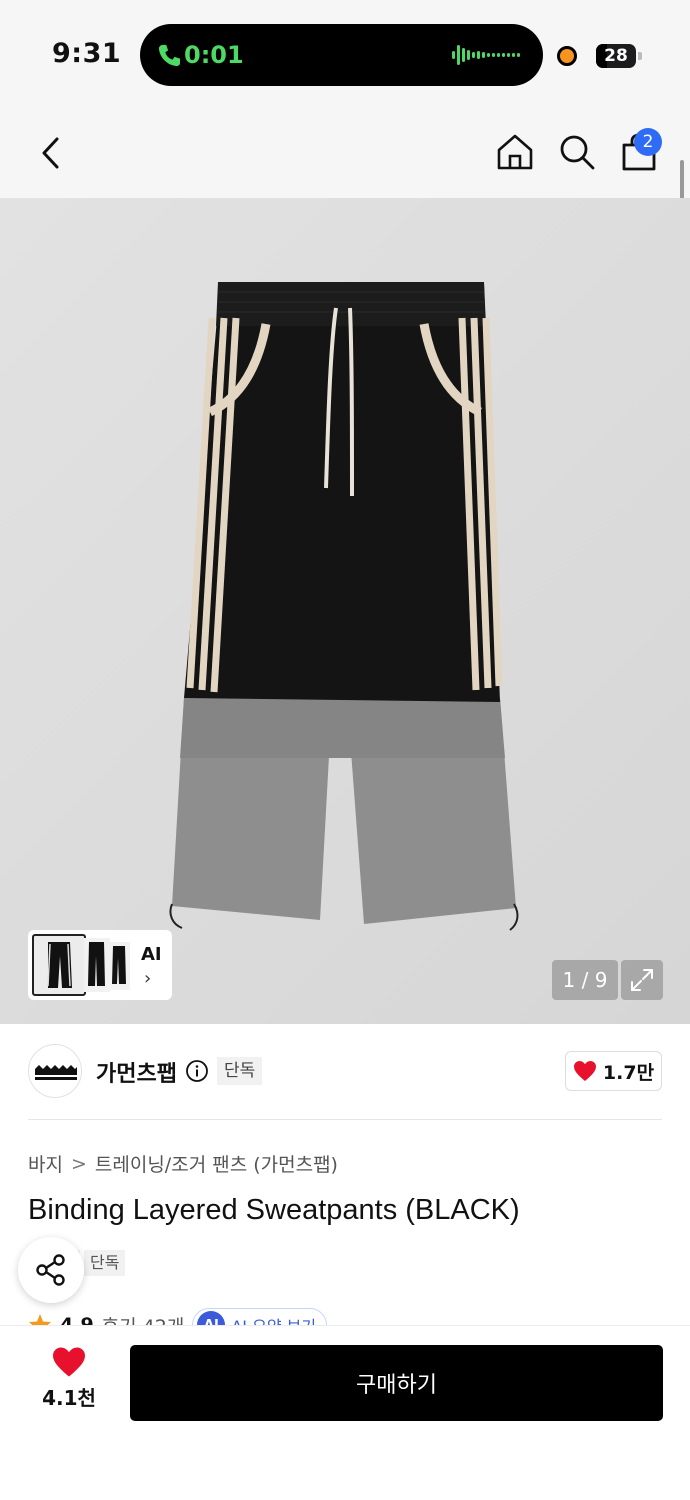 The image size is (690, 1500). I want to click on brand-like-button: 1.7만, so click(613, 1071).